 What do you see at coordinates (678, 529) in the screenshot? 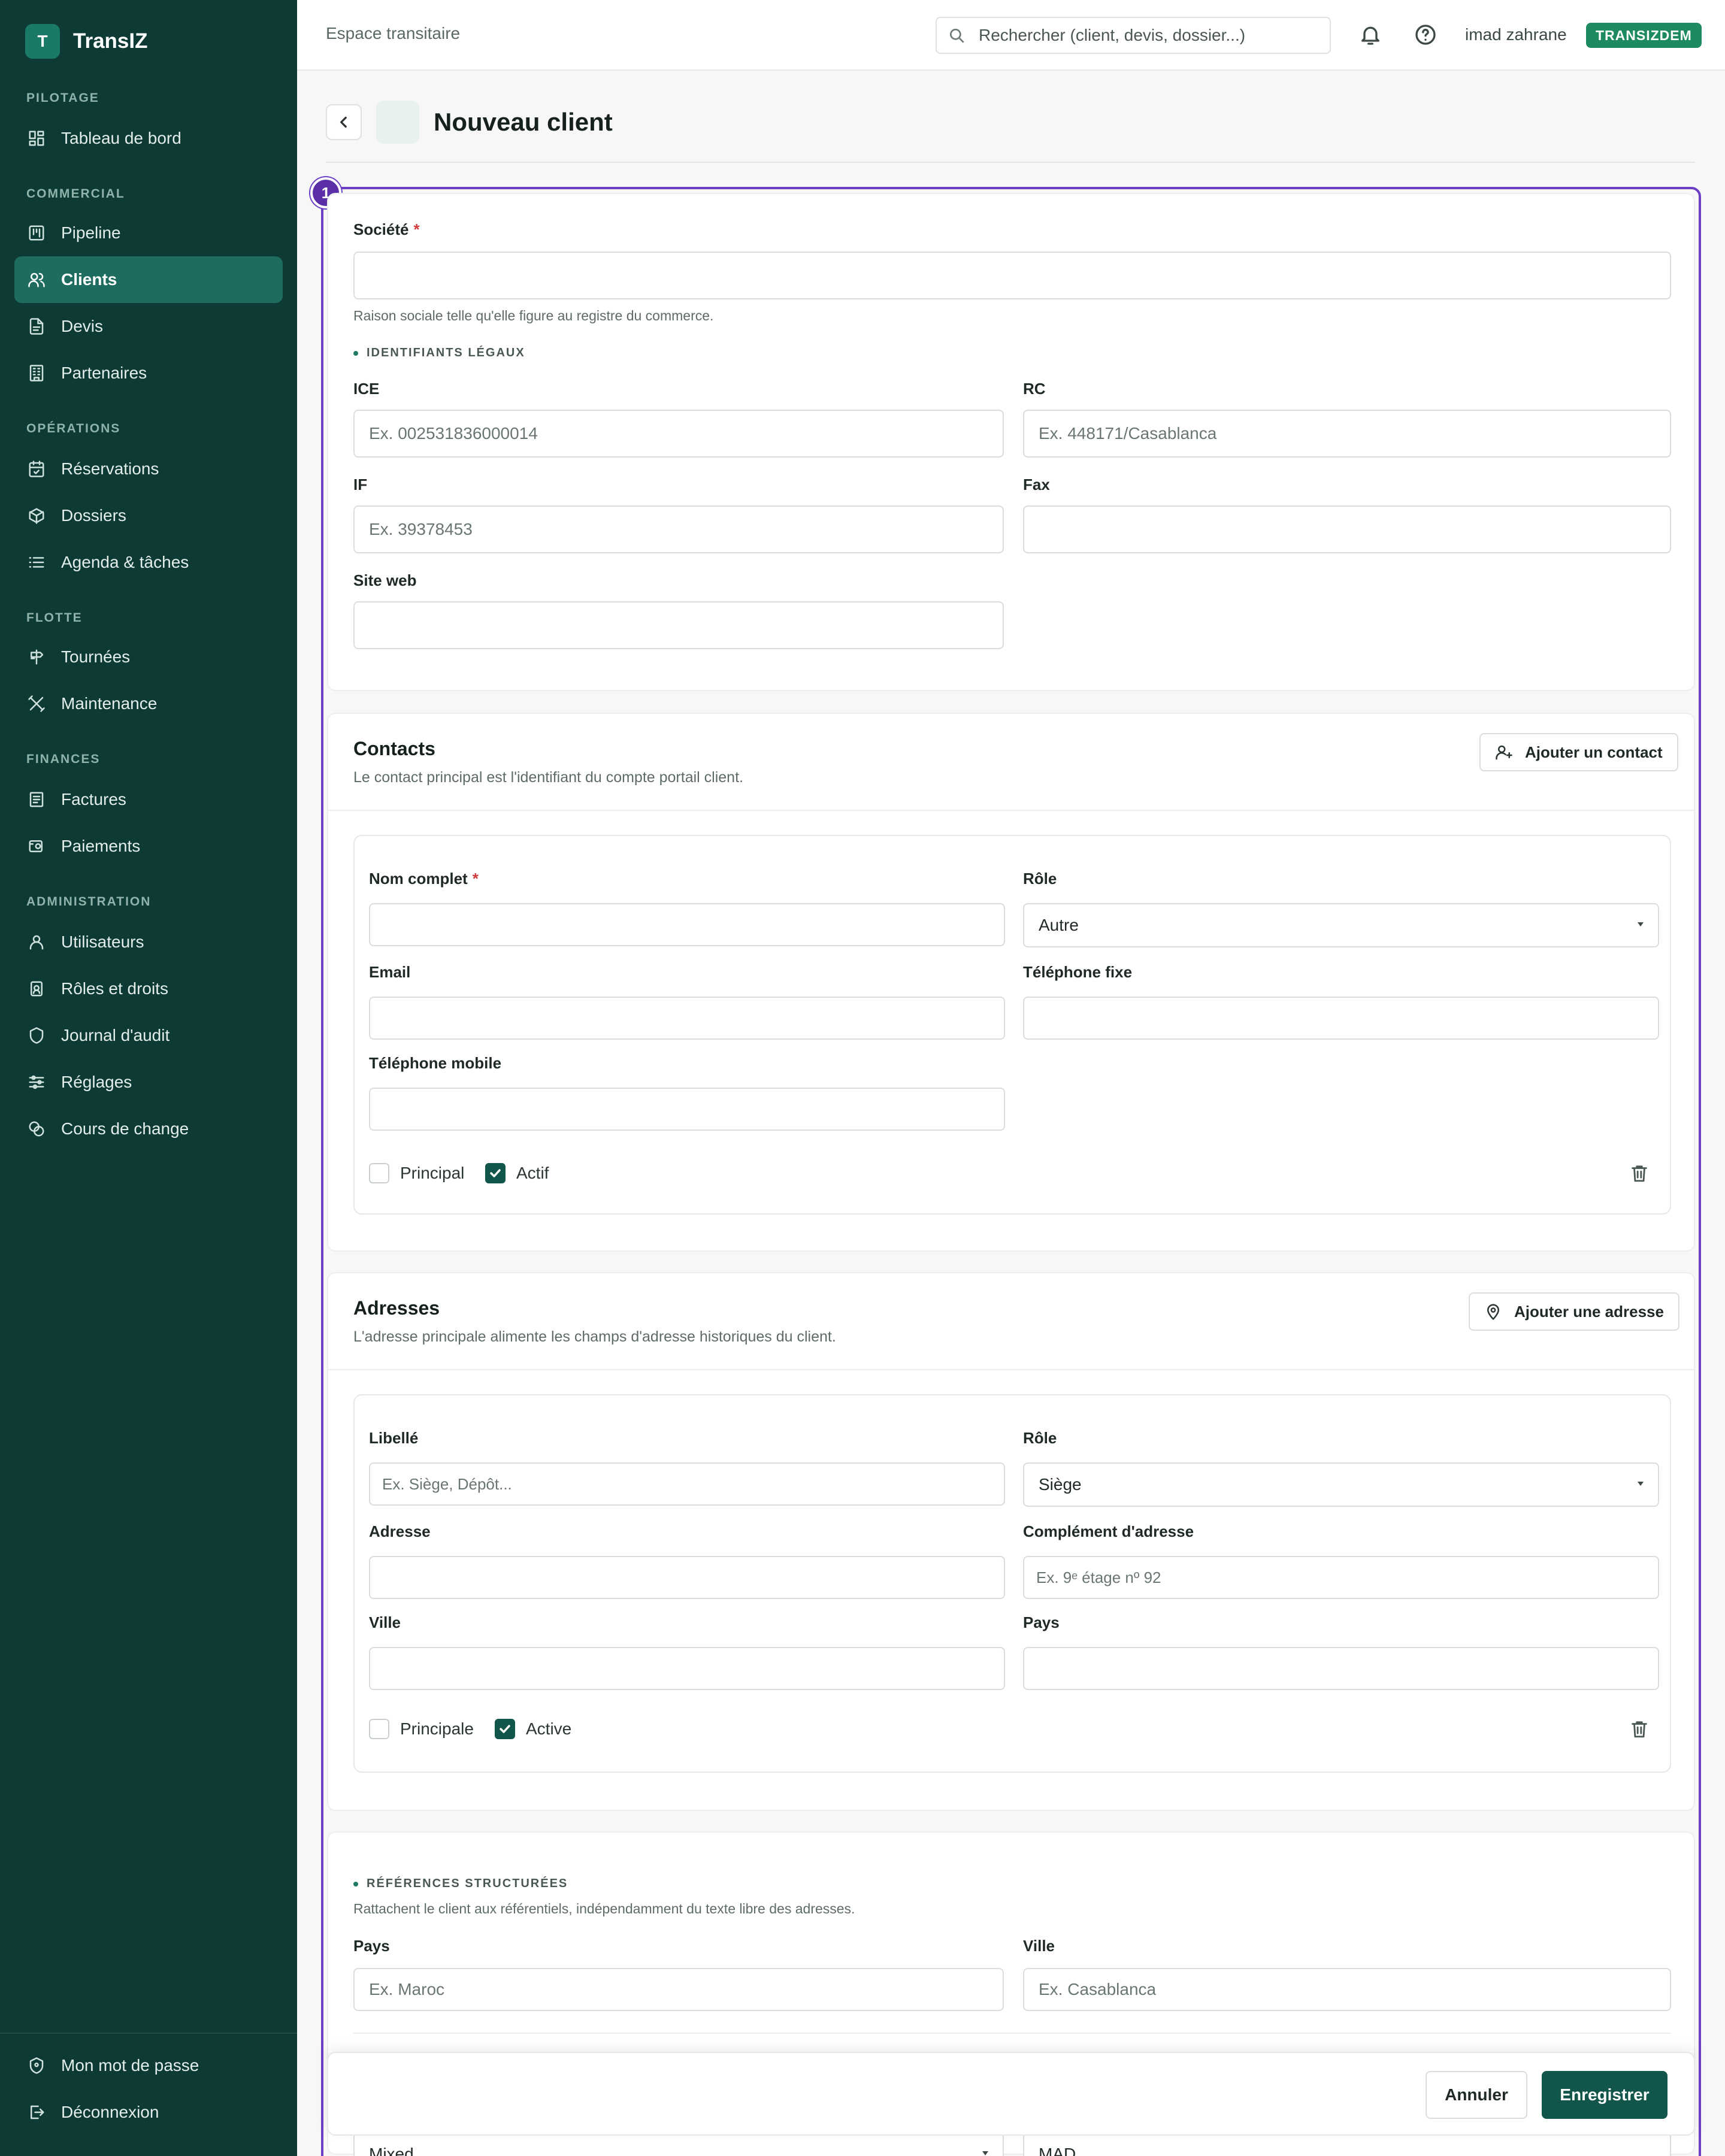
I see `if-input` at bounding box center [678, 529].